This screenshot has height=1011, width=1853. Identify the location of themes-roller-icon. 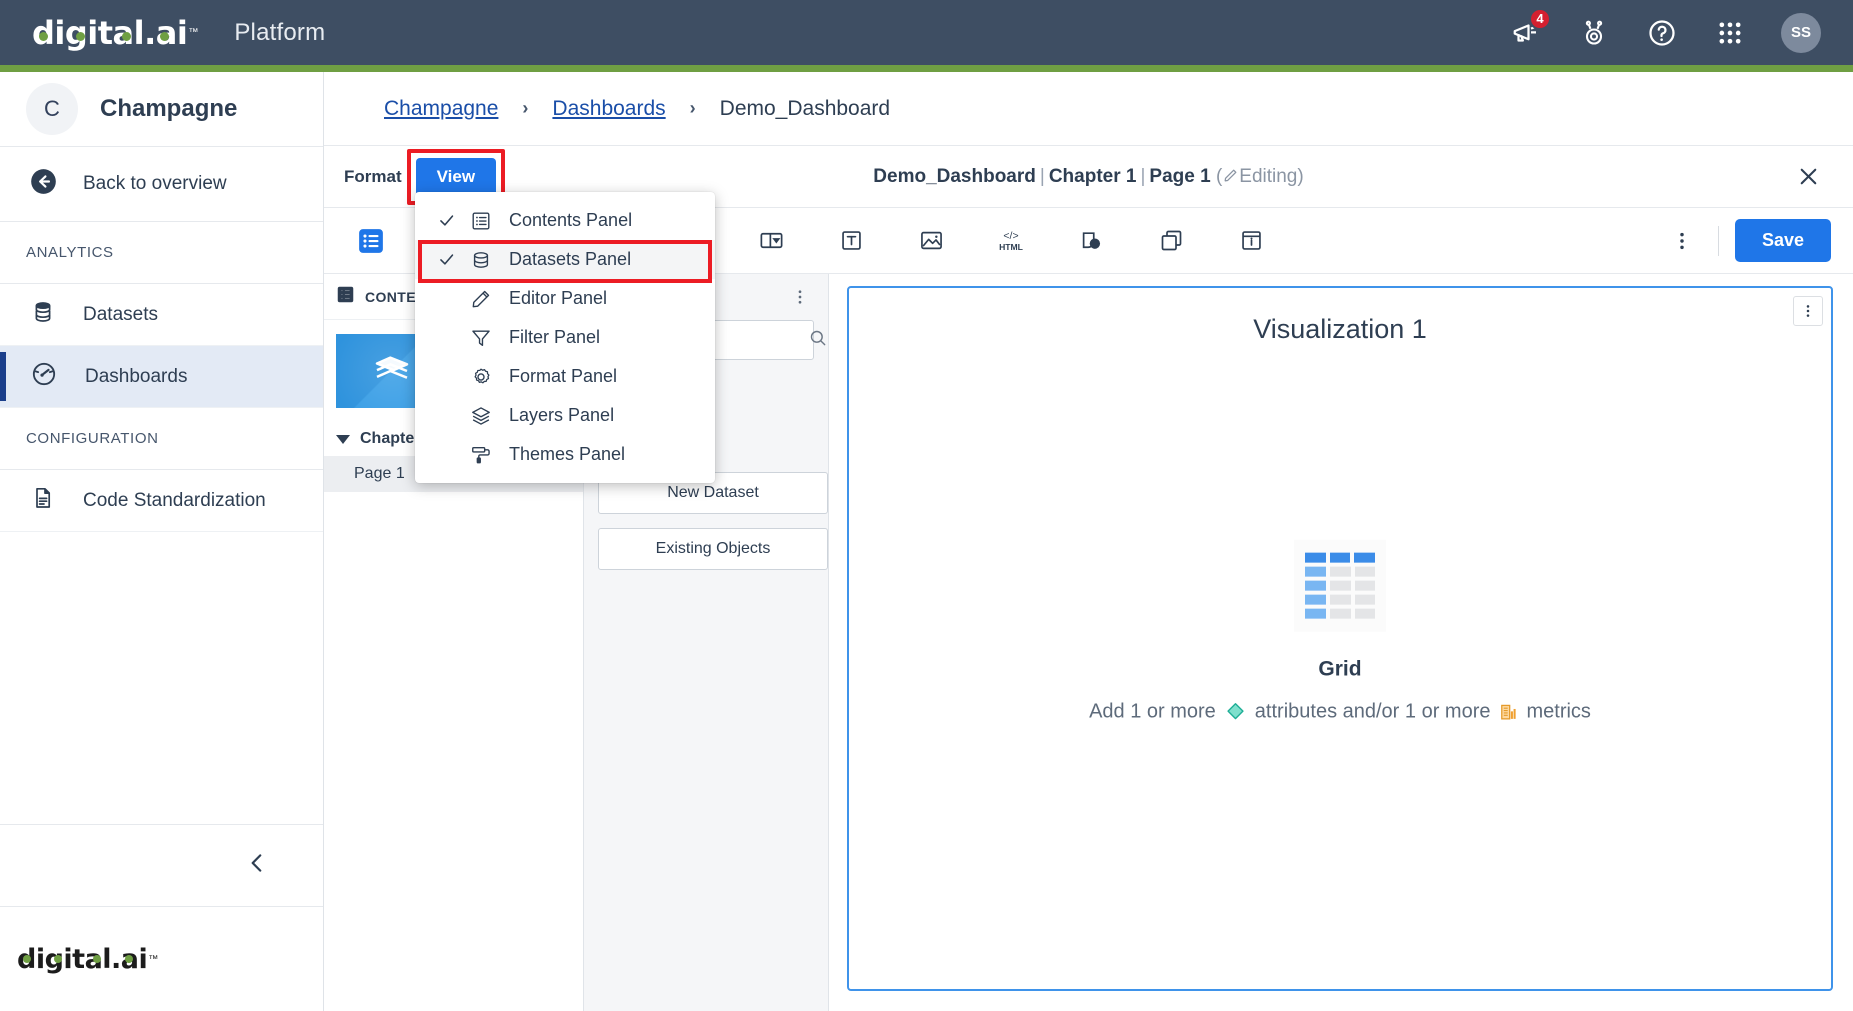
(481, 455).